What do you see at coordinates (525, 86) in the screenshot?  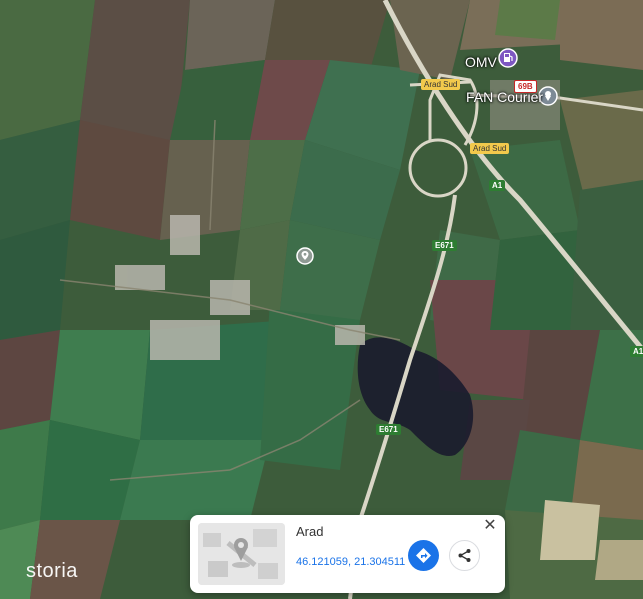 I see `road-label-69b: 69B` at bounding box center [525, 86].